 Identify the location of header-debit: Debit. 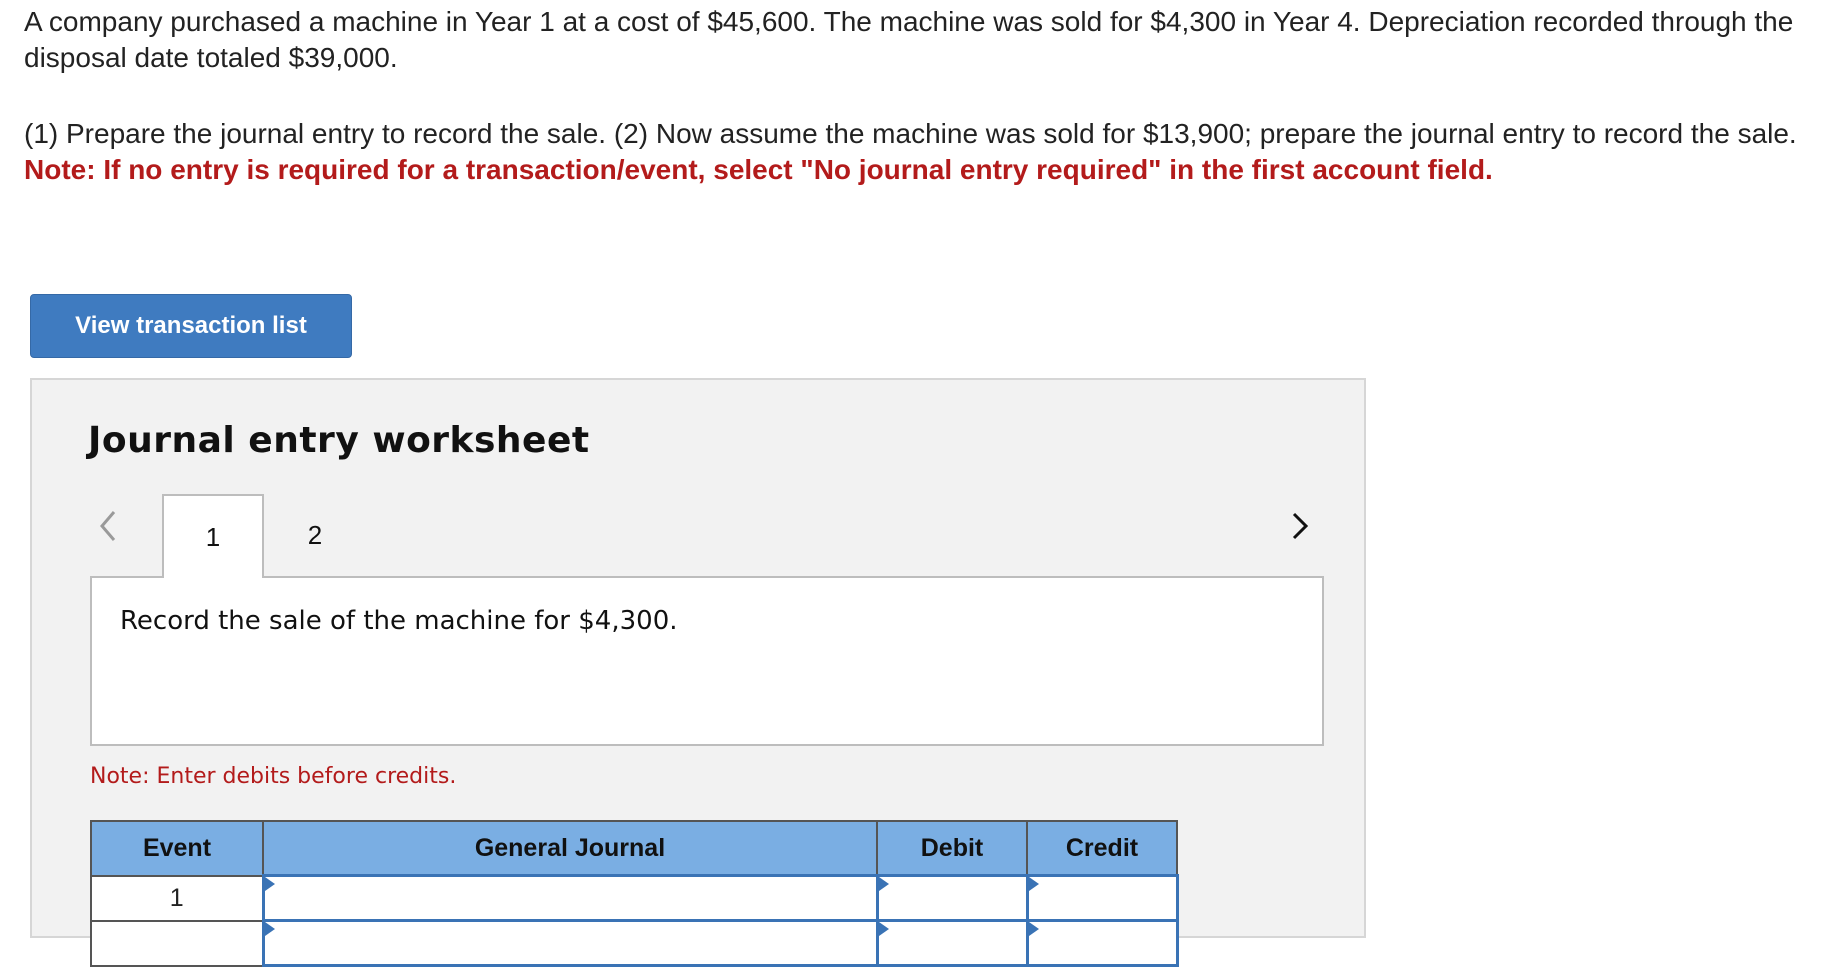
(952, 848).